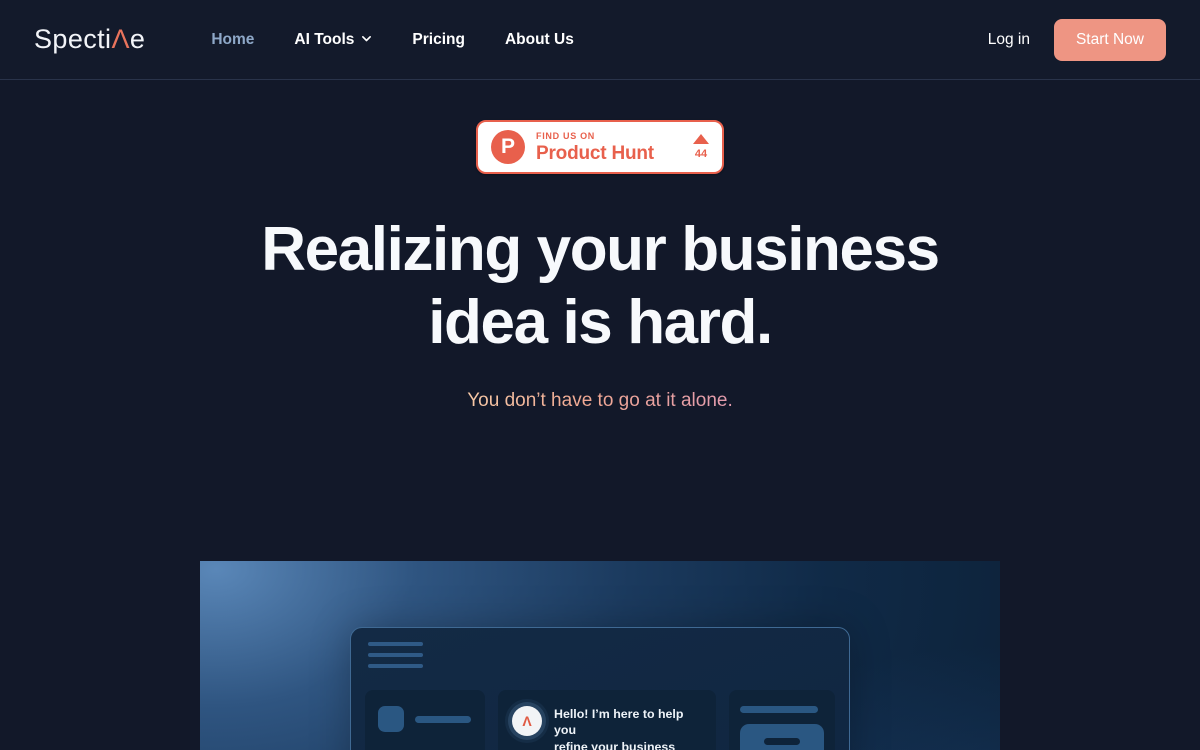  Describe the element at coordinates (508, 147) in the screenshot. I see `product-hunt-logo-icon: P` at that location.